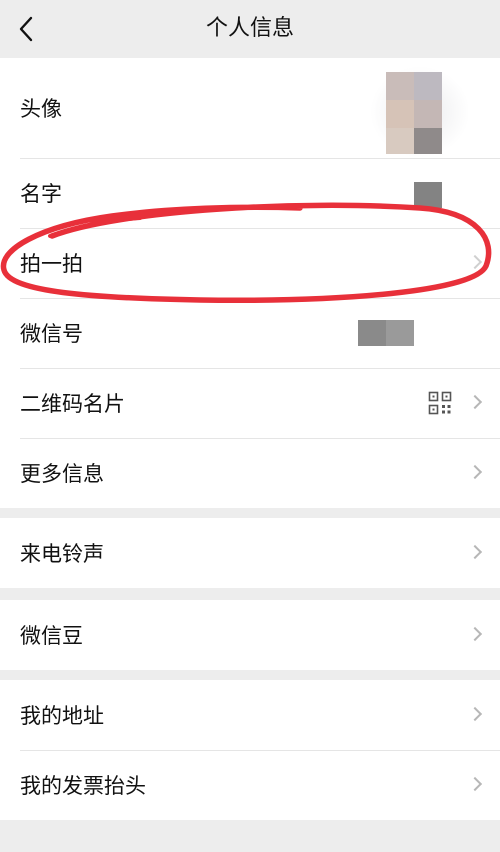 This screenshot has height=852, width=500. What do you see at coordinates (51, 264) in the screenshot?
I see `pat-label: 拍一拍` at bounding box center [51, 264].